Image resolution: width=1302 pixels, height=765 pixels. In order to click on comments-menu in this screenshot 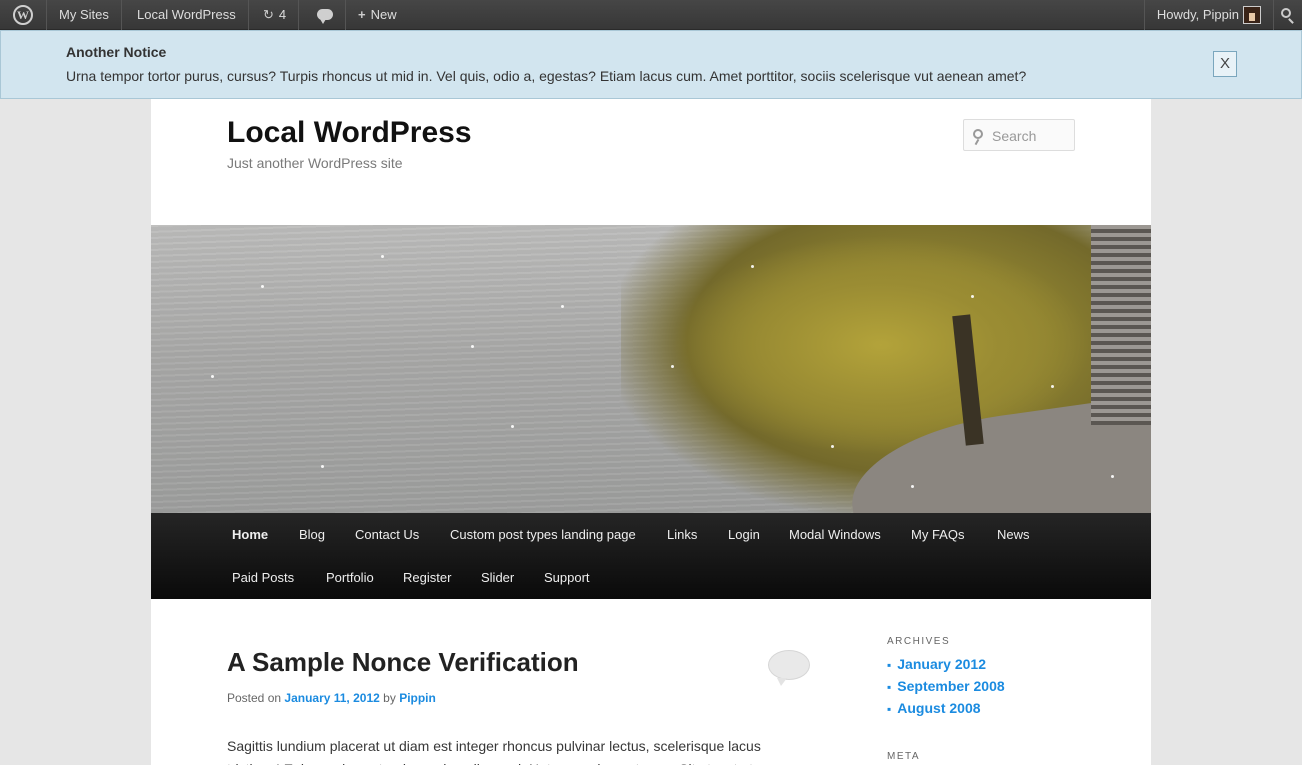, I will do `click(325, 15)`.